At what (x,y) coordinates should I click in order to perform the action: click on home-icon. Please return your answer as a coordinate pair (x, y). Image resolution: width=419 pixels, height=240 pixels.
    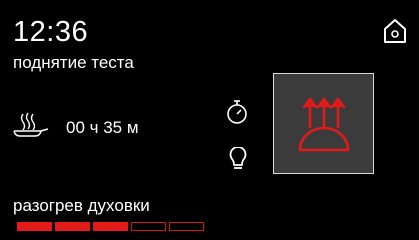
    Looking at the image, I should click on (395, 31).